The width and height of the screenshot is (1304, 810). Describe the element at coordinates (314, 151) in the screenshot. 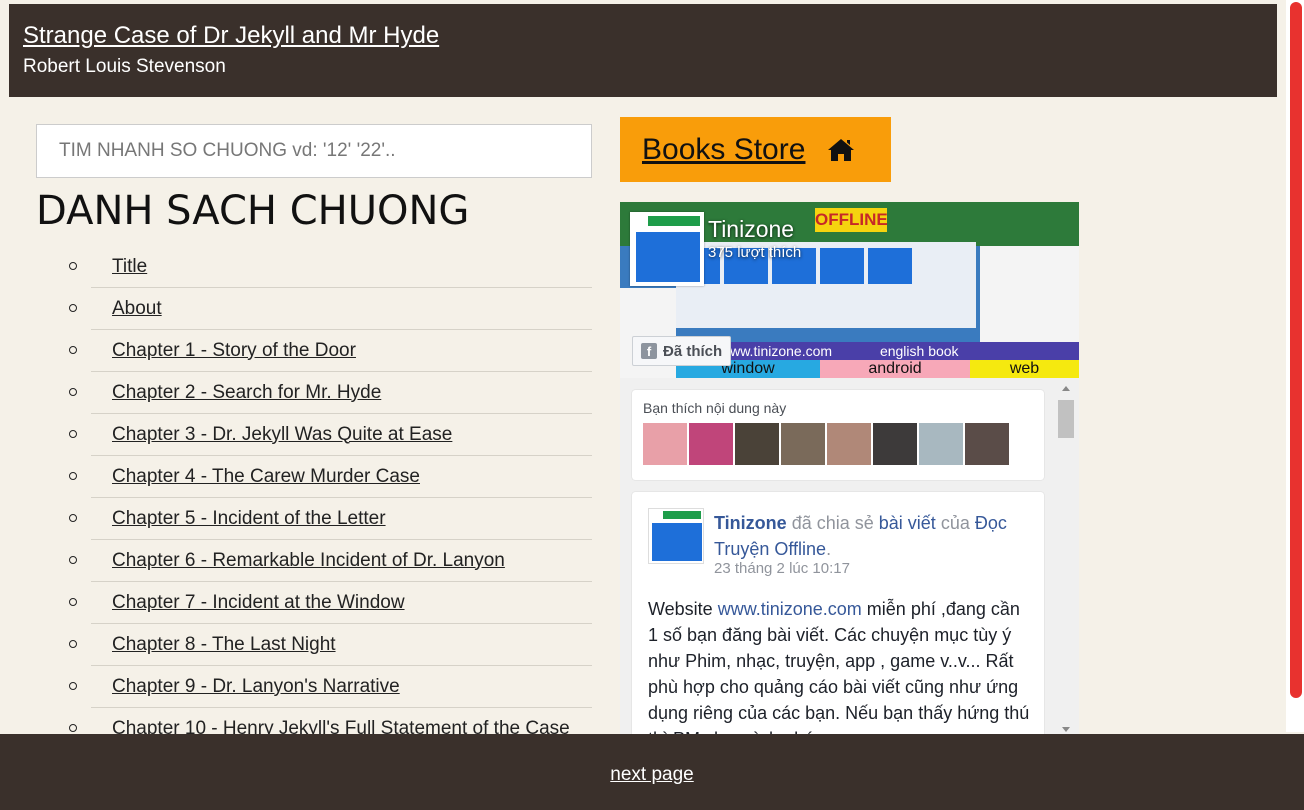

I see `chapter-search-input` at that location.